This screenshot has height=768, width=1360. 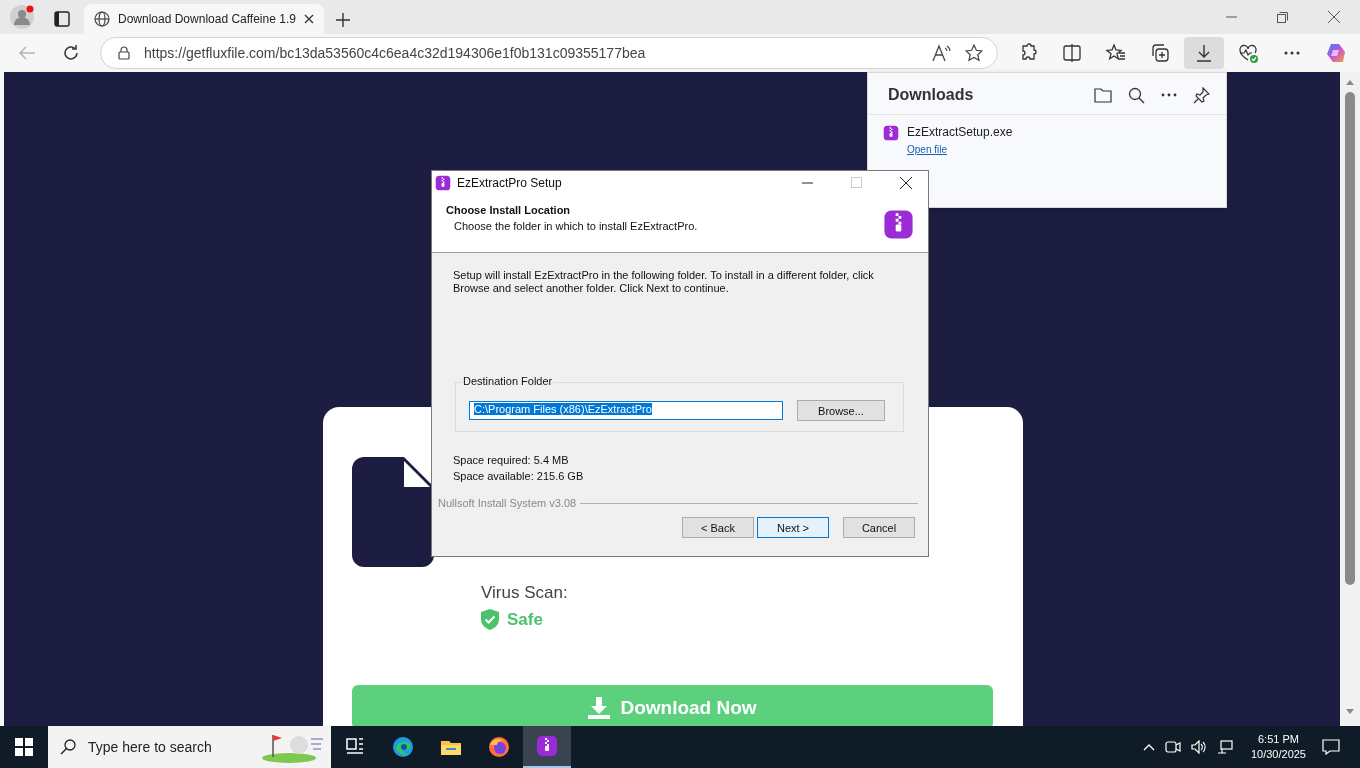 What do you see at coordinates (204, 19) in the screenshot?
I see `browser-tab: Download Download Caffeine 1.9` at bounding box center [204, 19].